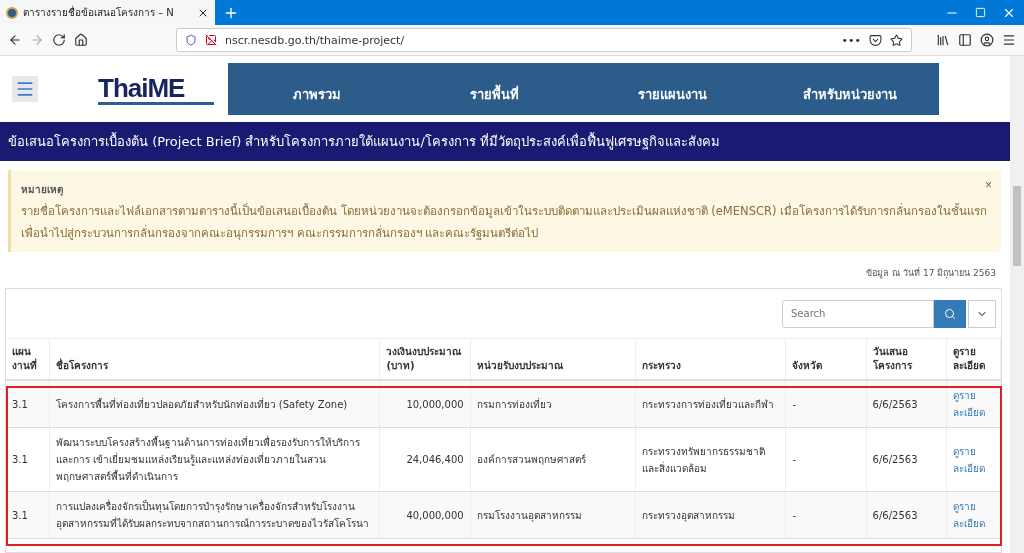  What do you see at coordinates (211, 40) in the screenshot?
I see `insecure-icon` at bounding box center [211, 40].